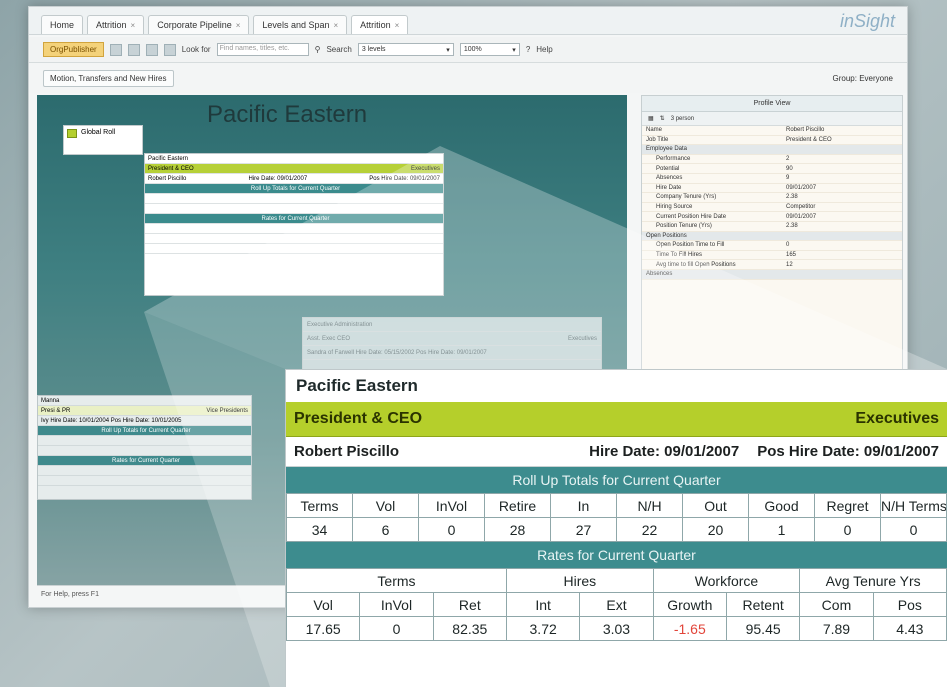  Describe the element at coordinates (108, 78) in the screenshot. I see `motion-transfers-button: Motion, Transfers and New Hires` at that location.